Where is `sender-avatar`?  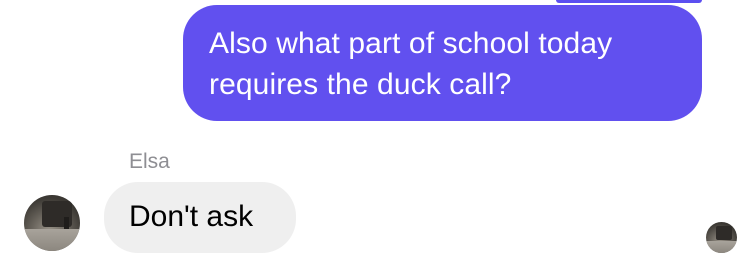 sender-avatar is located at coordinates (52, 223).